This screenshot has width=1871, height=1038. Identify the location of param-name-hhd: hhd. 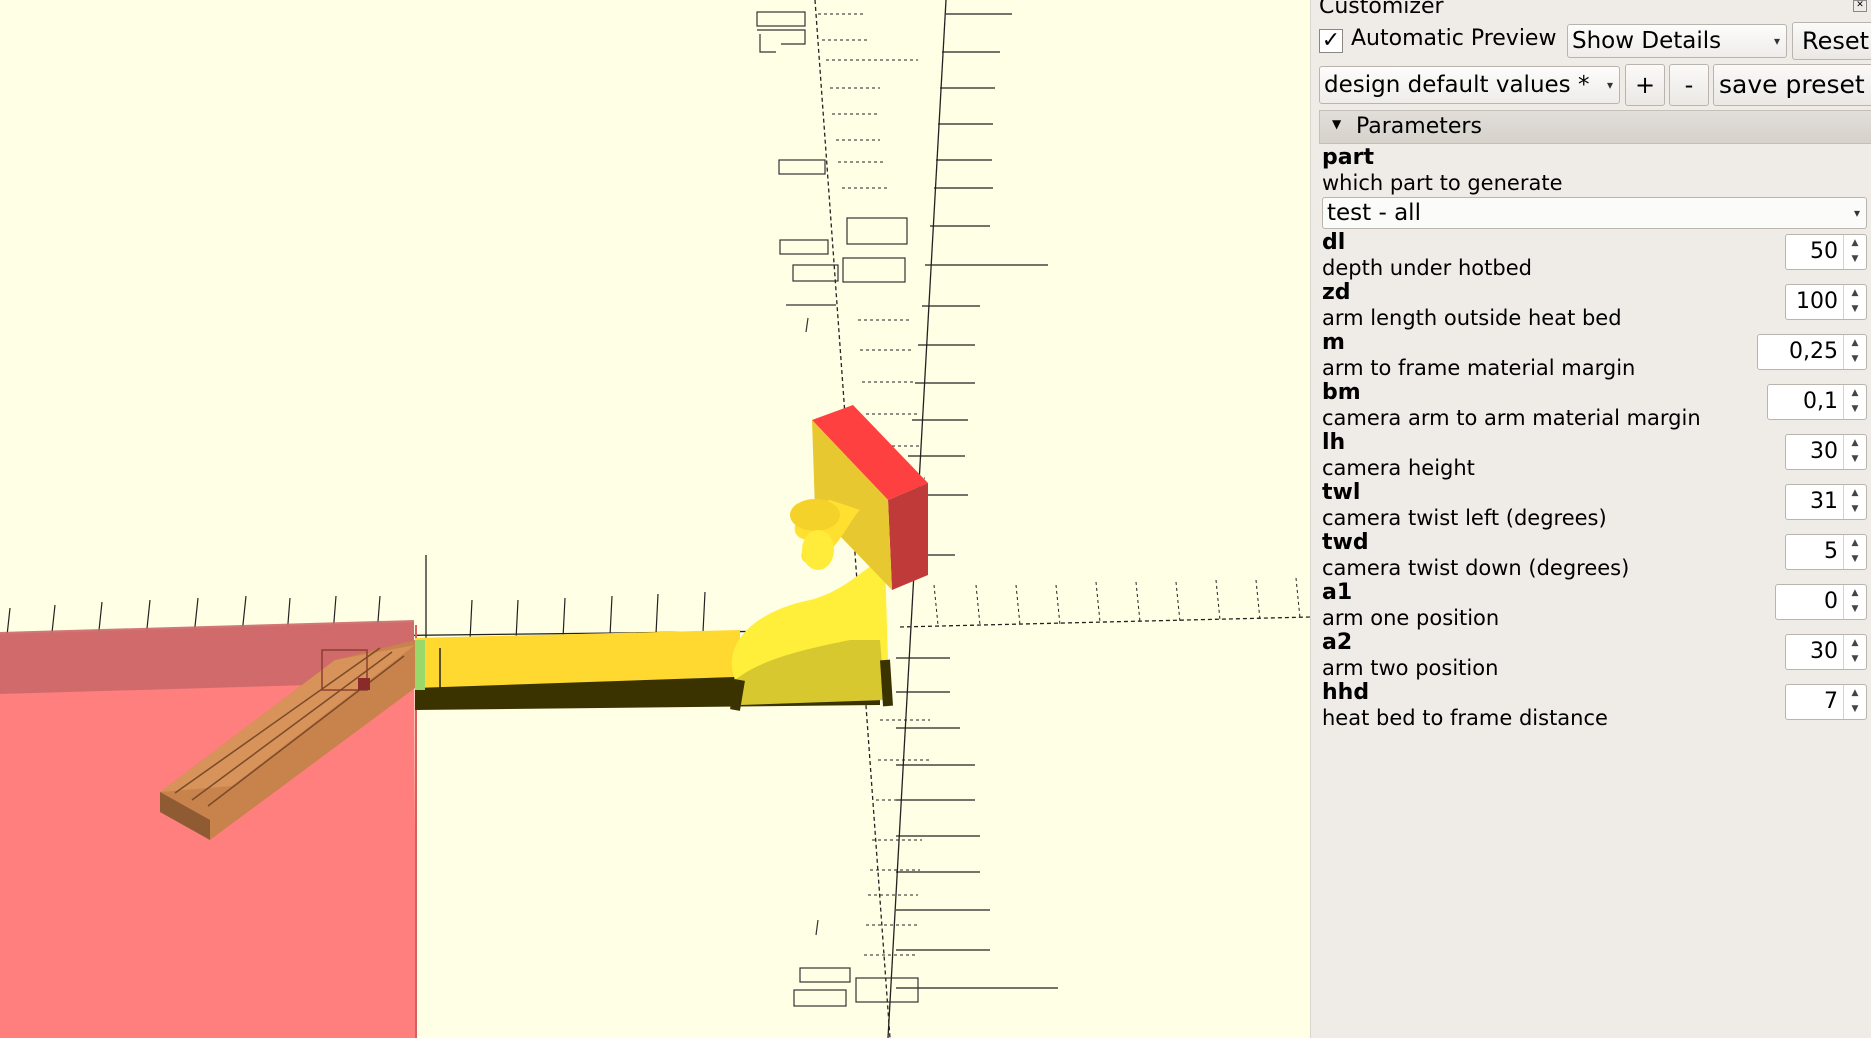
(1346, 692).